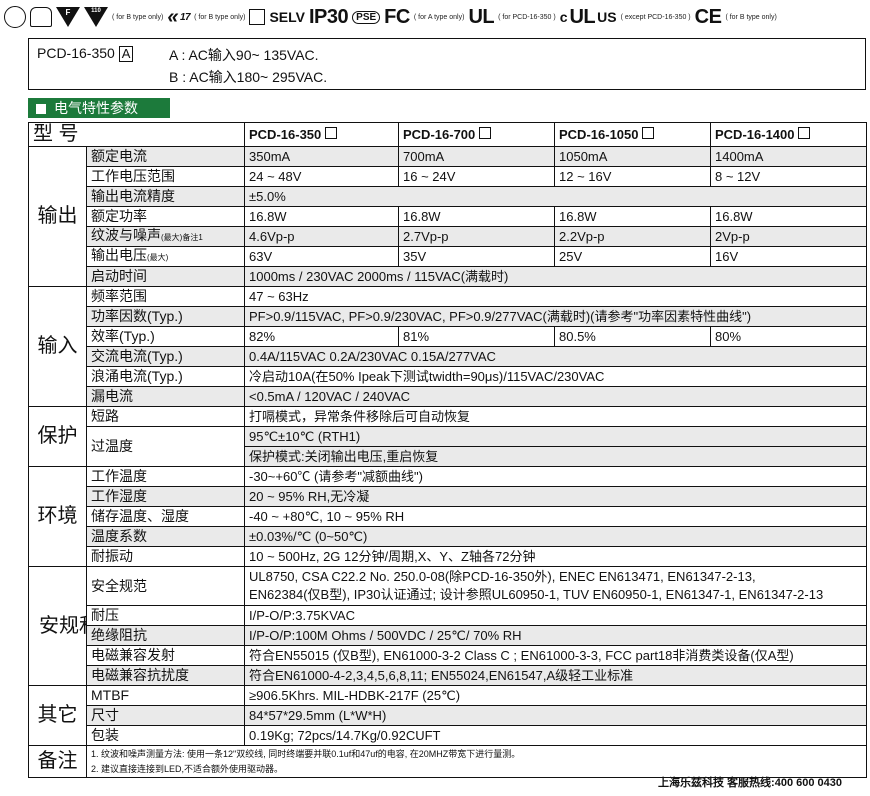 Image resolution: width=870 pixels, height=796 pixels. I want to click on spec-value: 25V, so click(632, 256).